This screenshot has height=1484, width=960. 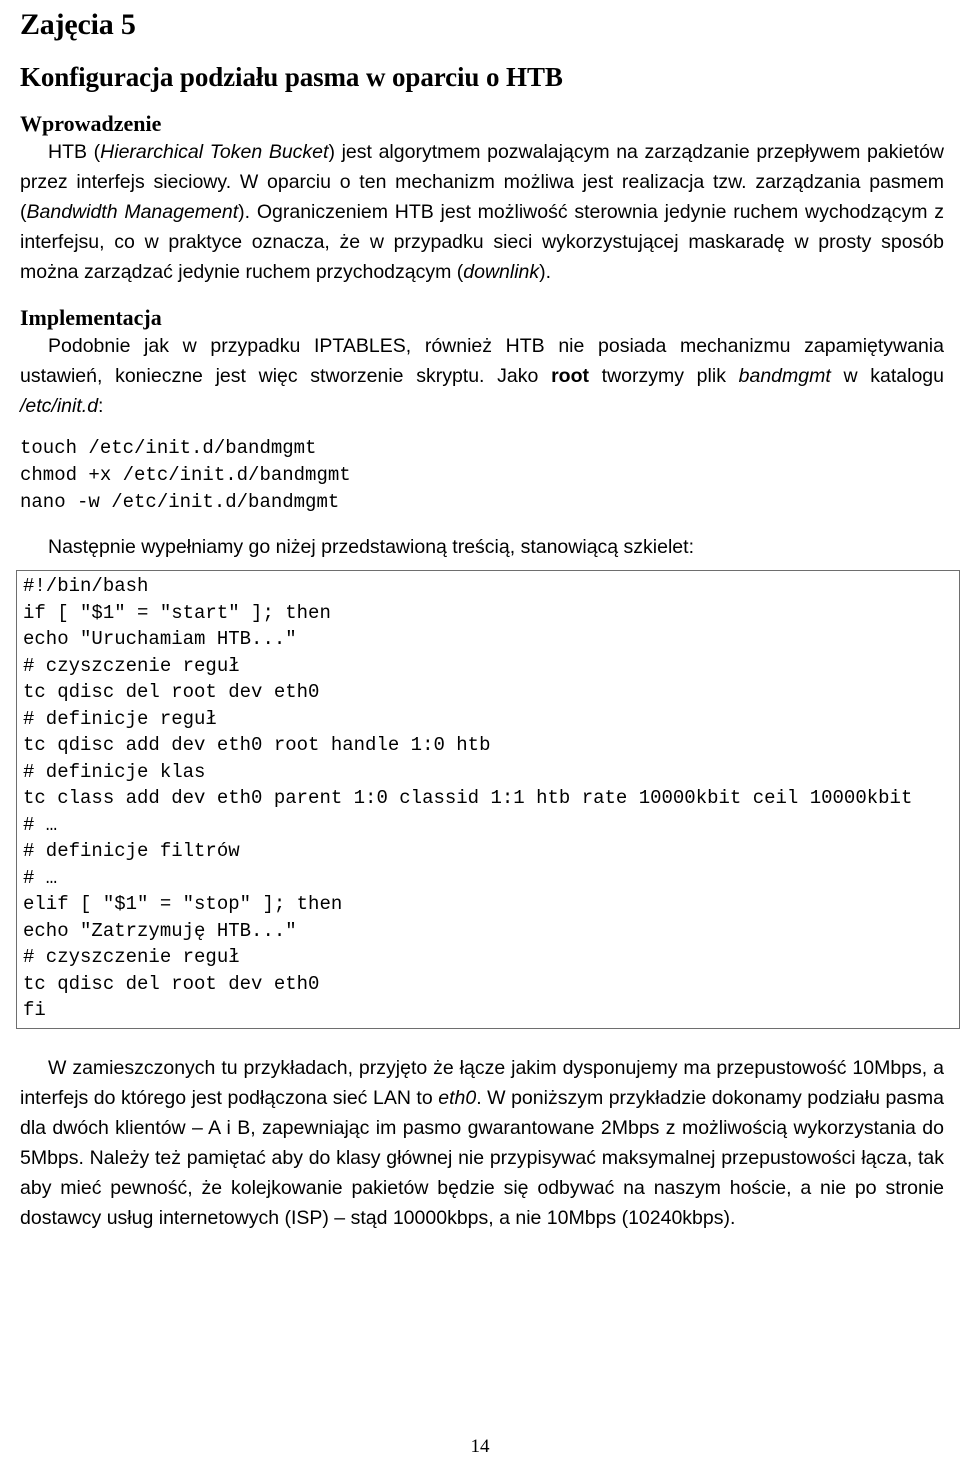 I want to click on impl-text-d: :, so click(x=101, y=406).